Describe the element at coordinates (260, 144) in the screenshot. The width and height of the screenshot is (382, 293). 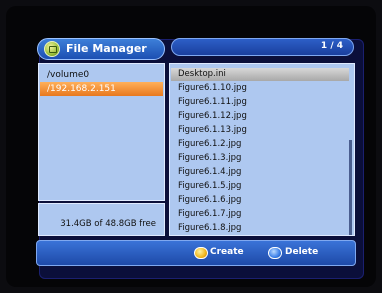
I see `file-list-item: Figure6.1.2.jpg` at that location.